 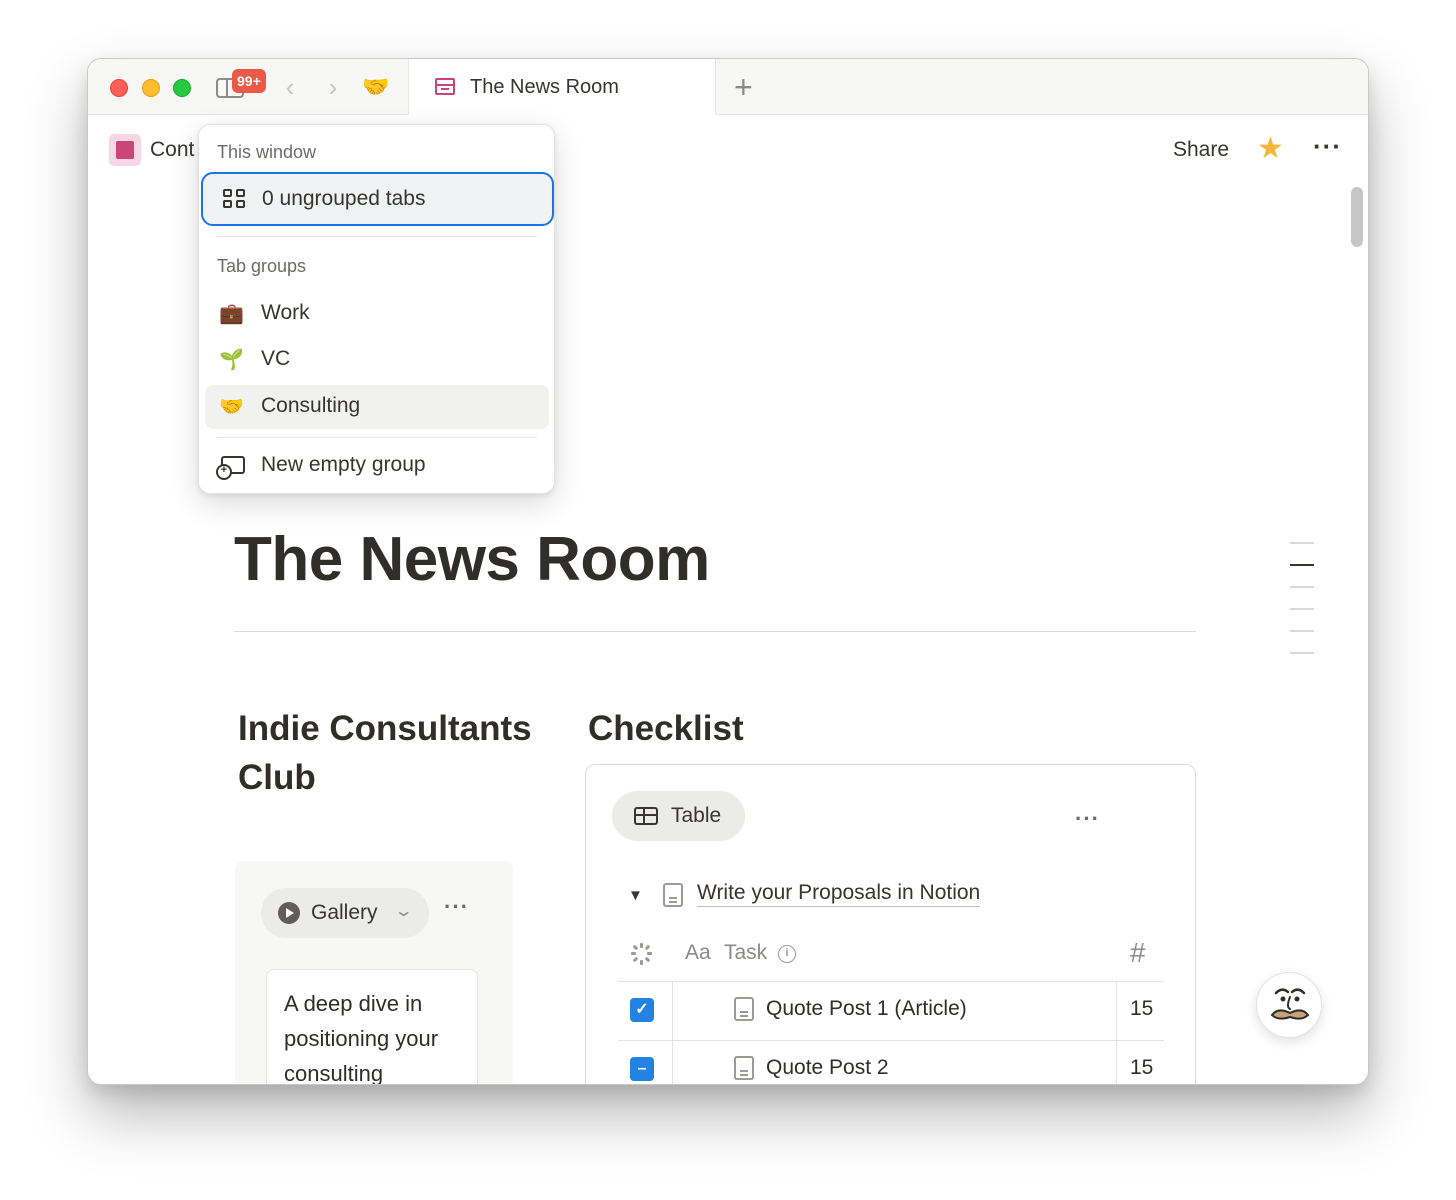 I want to click on breadcrumb: Cont, so click(x=172, y=150).